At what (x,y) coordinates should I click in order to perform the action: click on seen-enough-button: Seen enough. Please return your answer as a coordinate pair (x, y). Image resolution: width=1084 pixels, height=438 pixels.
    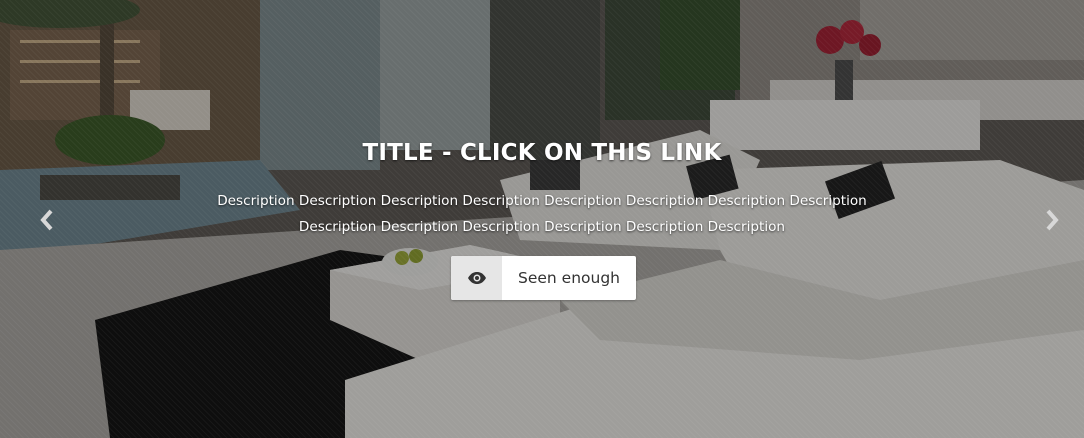
    Looking at the image, I should click on (543, 278).